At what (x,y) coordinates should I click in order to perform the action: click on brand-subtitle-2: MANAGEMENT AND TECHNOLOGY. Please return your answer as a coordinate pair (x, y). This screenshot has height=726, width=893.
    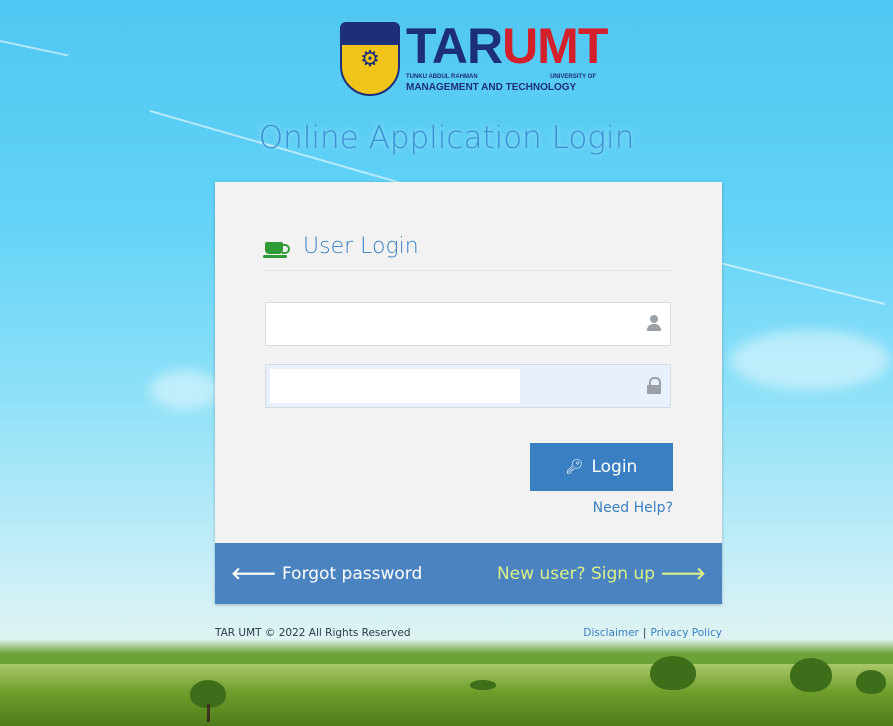
    Looking at the image, I should click on (491, 87).